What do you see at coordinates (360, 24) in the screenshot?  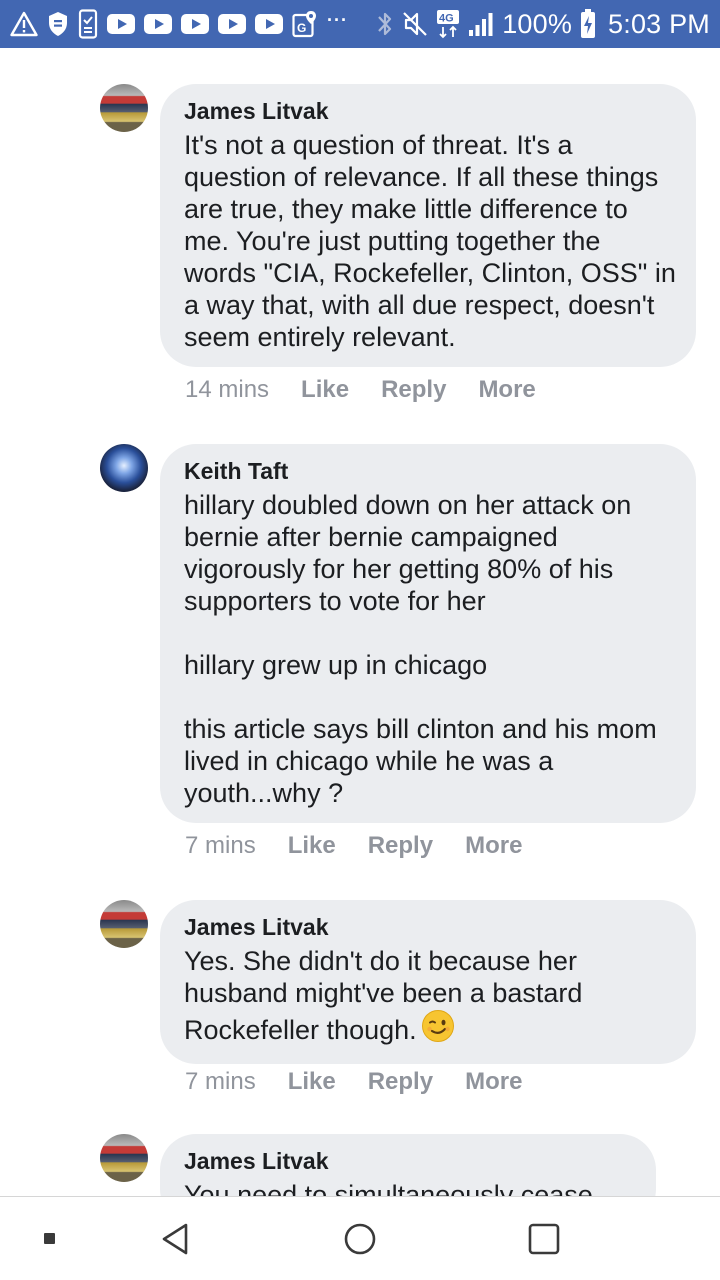 I see `status-bar: G ··· 4G 100% 5:03 PM` at bounding box center [360, 24].